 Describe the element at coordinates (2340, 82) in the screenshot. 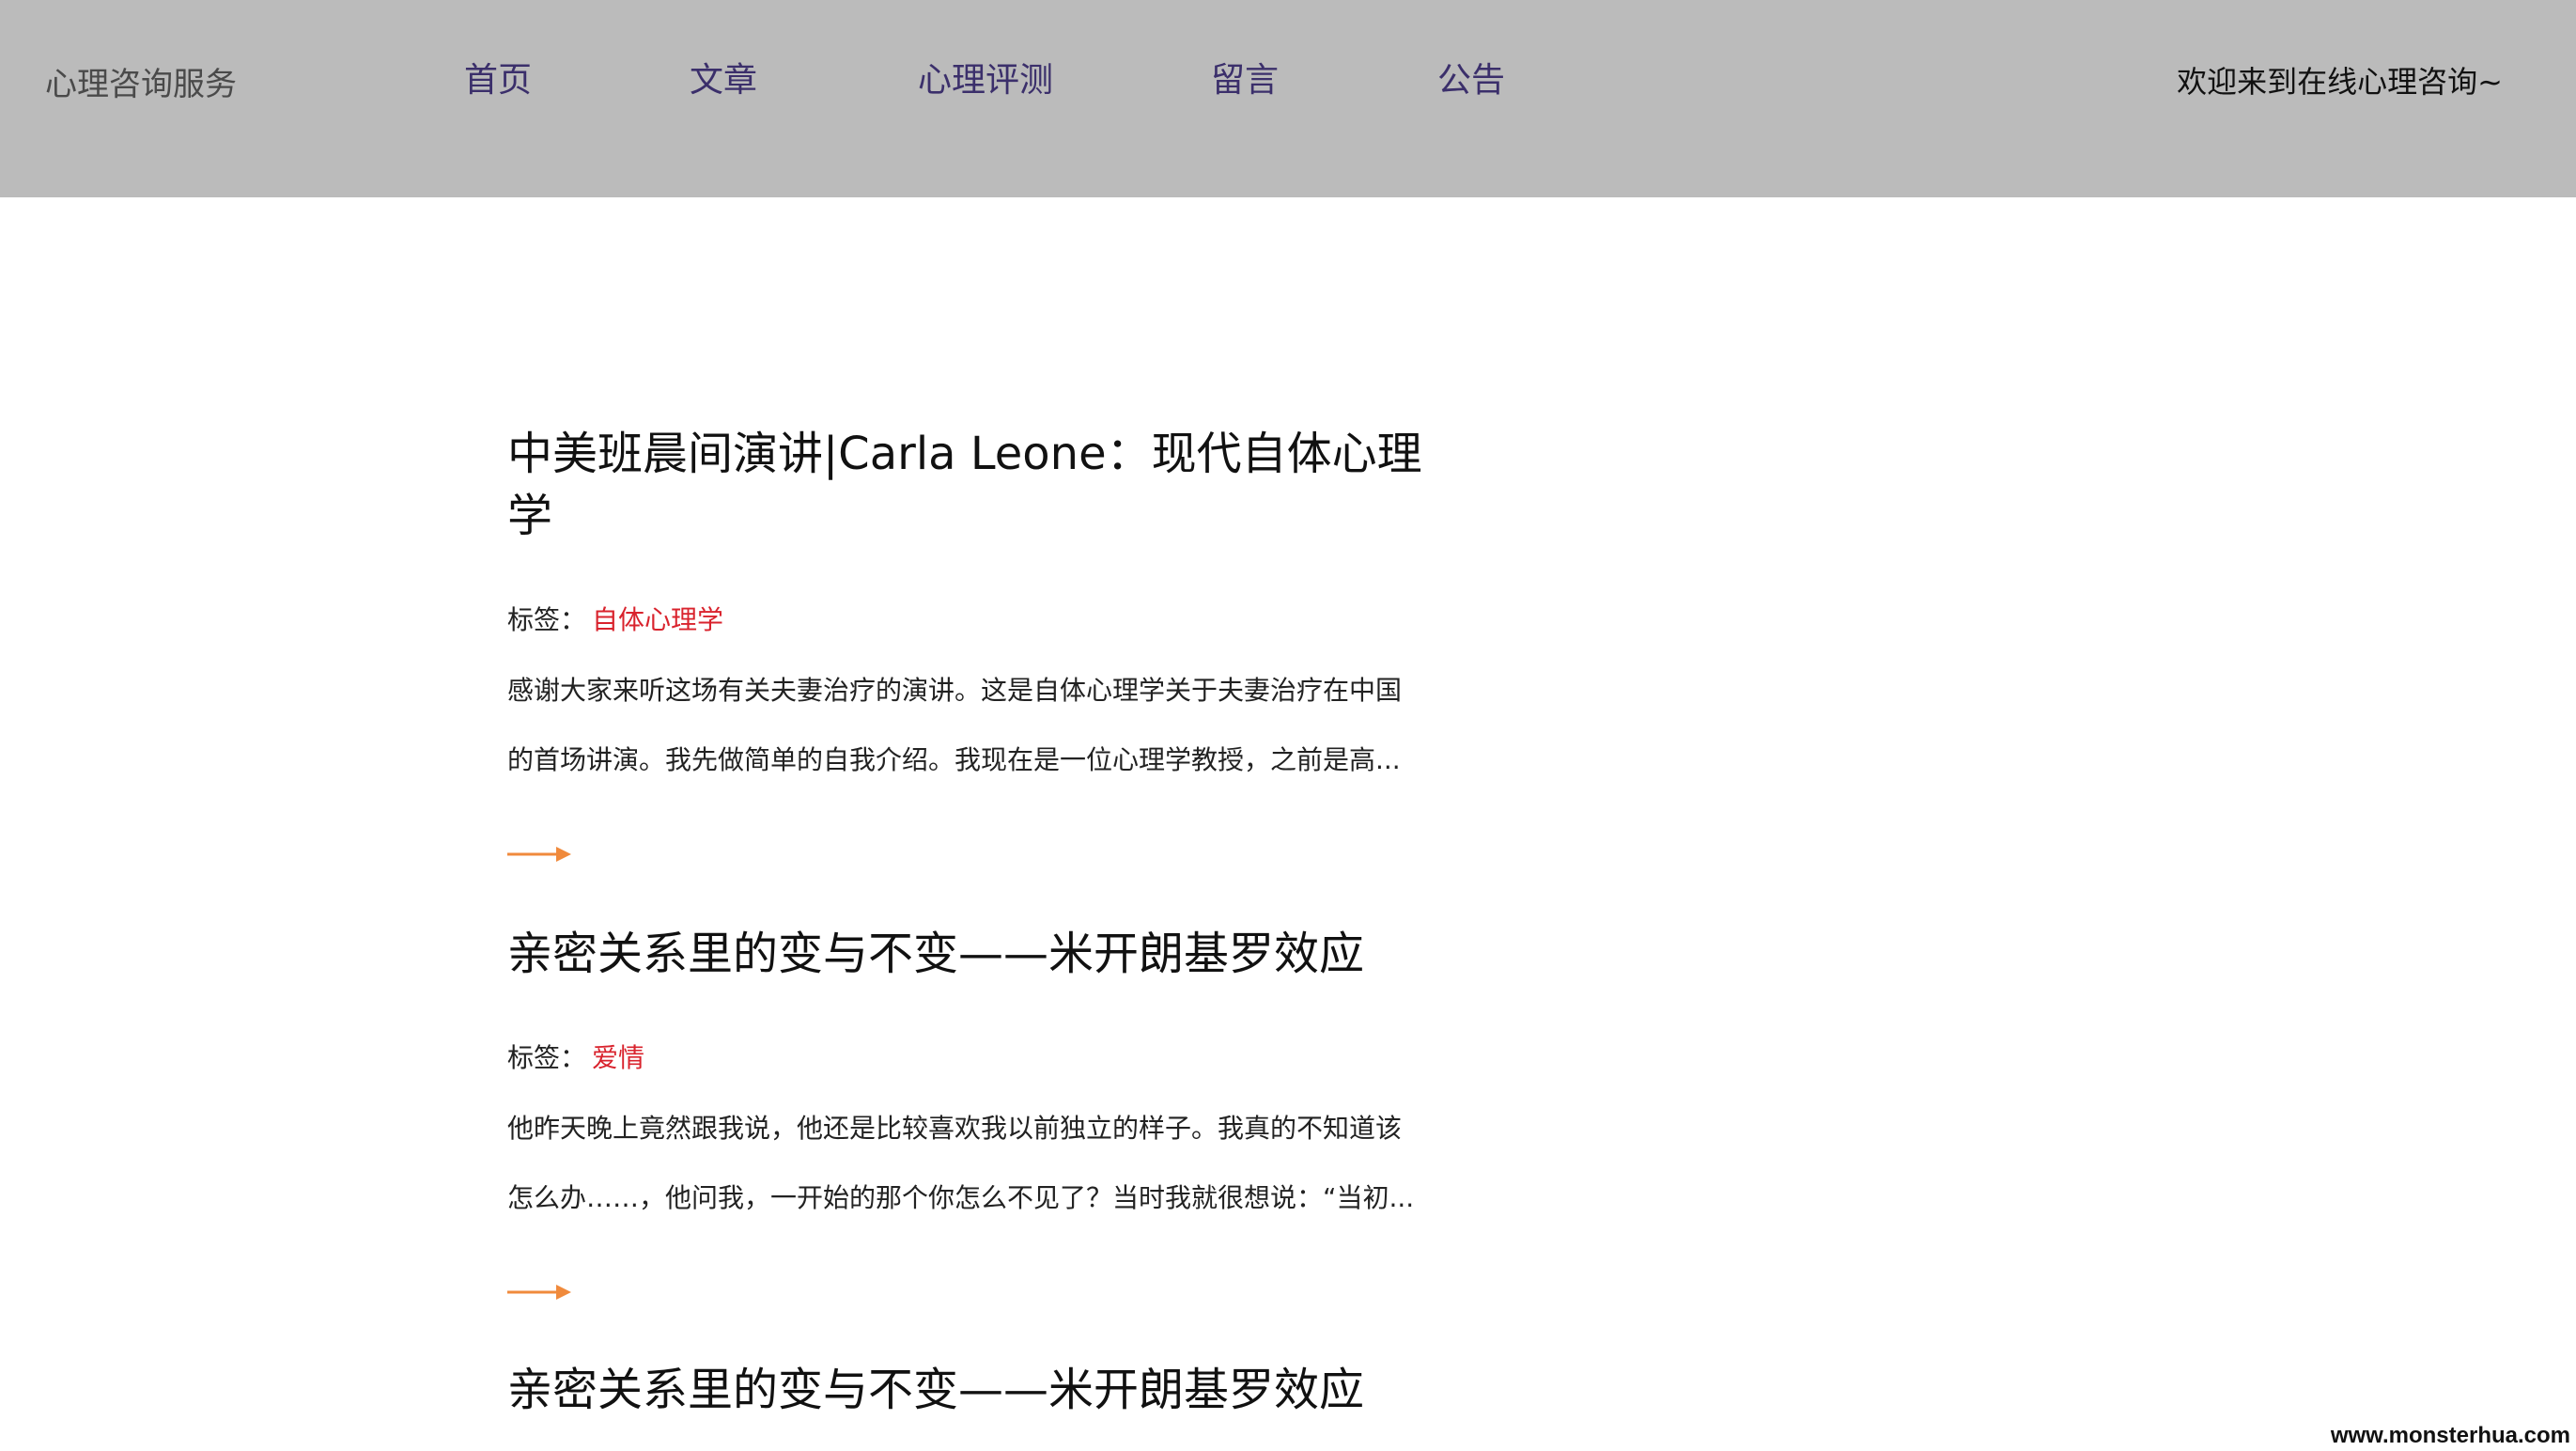

I see `welcome-message: 欢迎来到在线心理咨询~` at that location.